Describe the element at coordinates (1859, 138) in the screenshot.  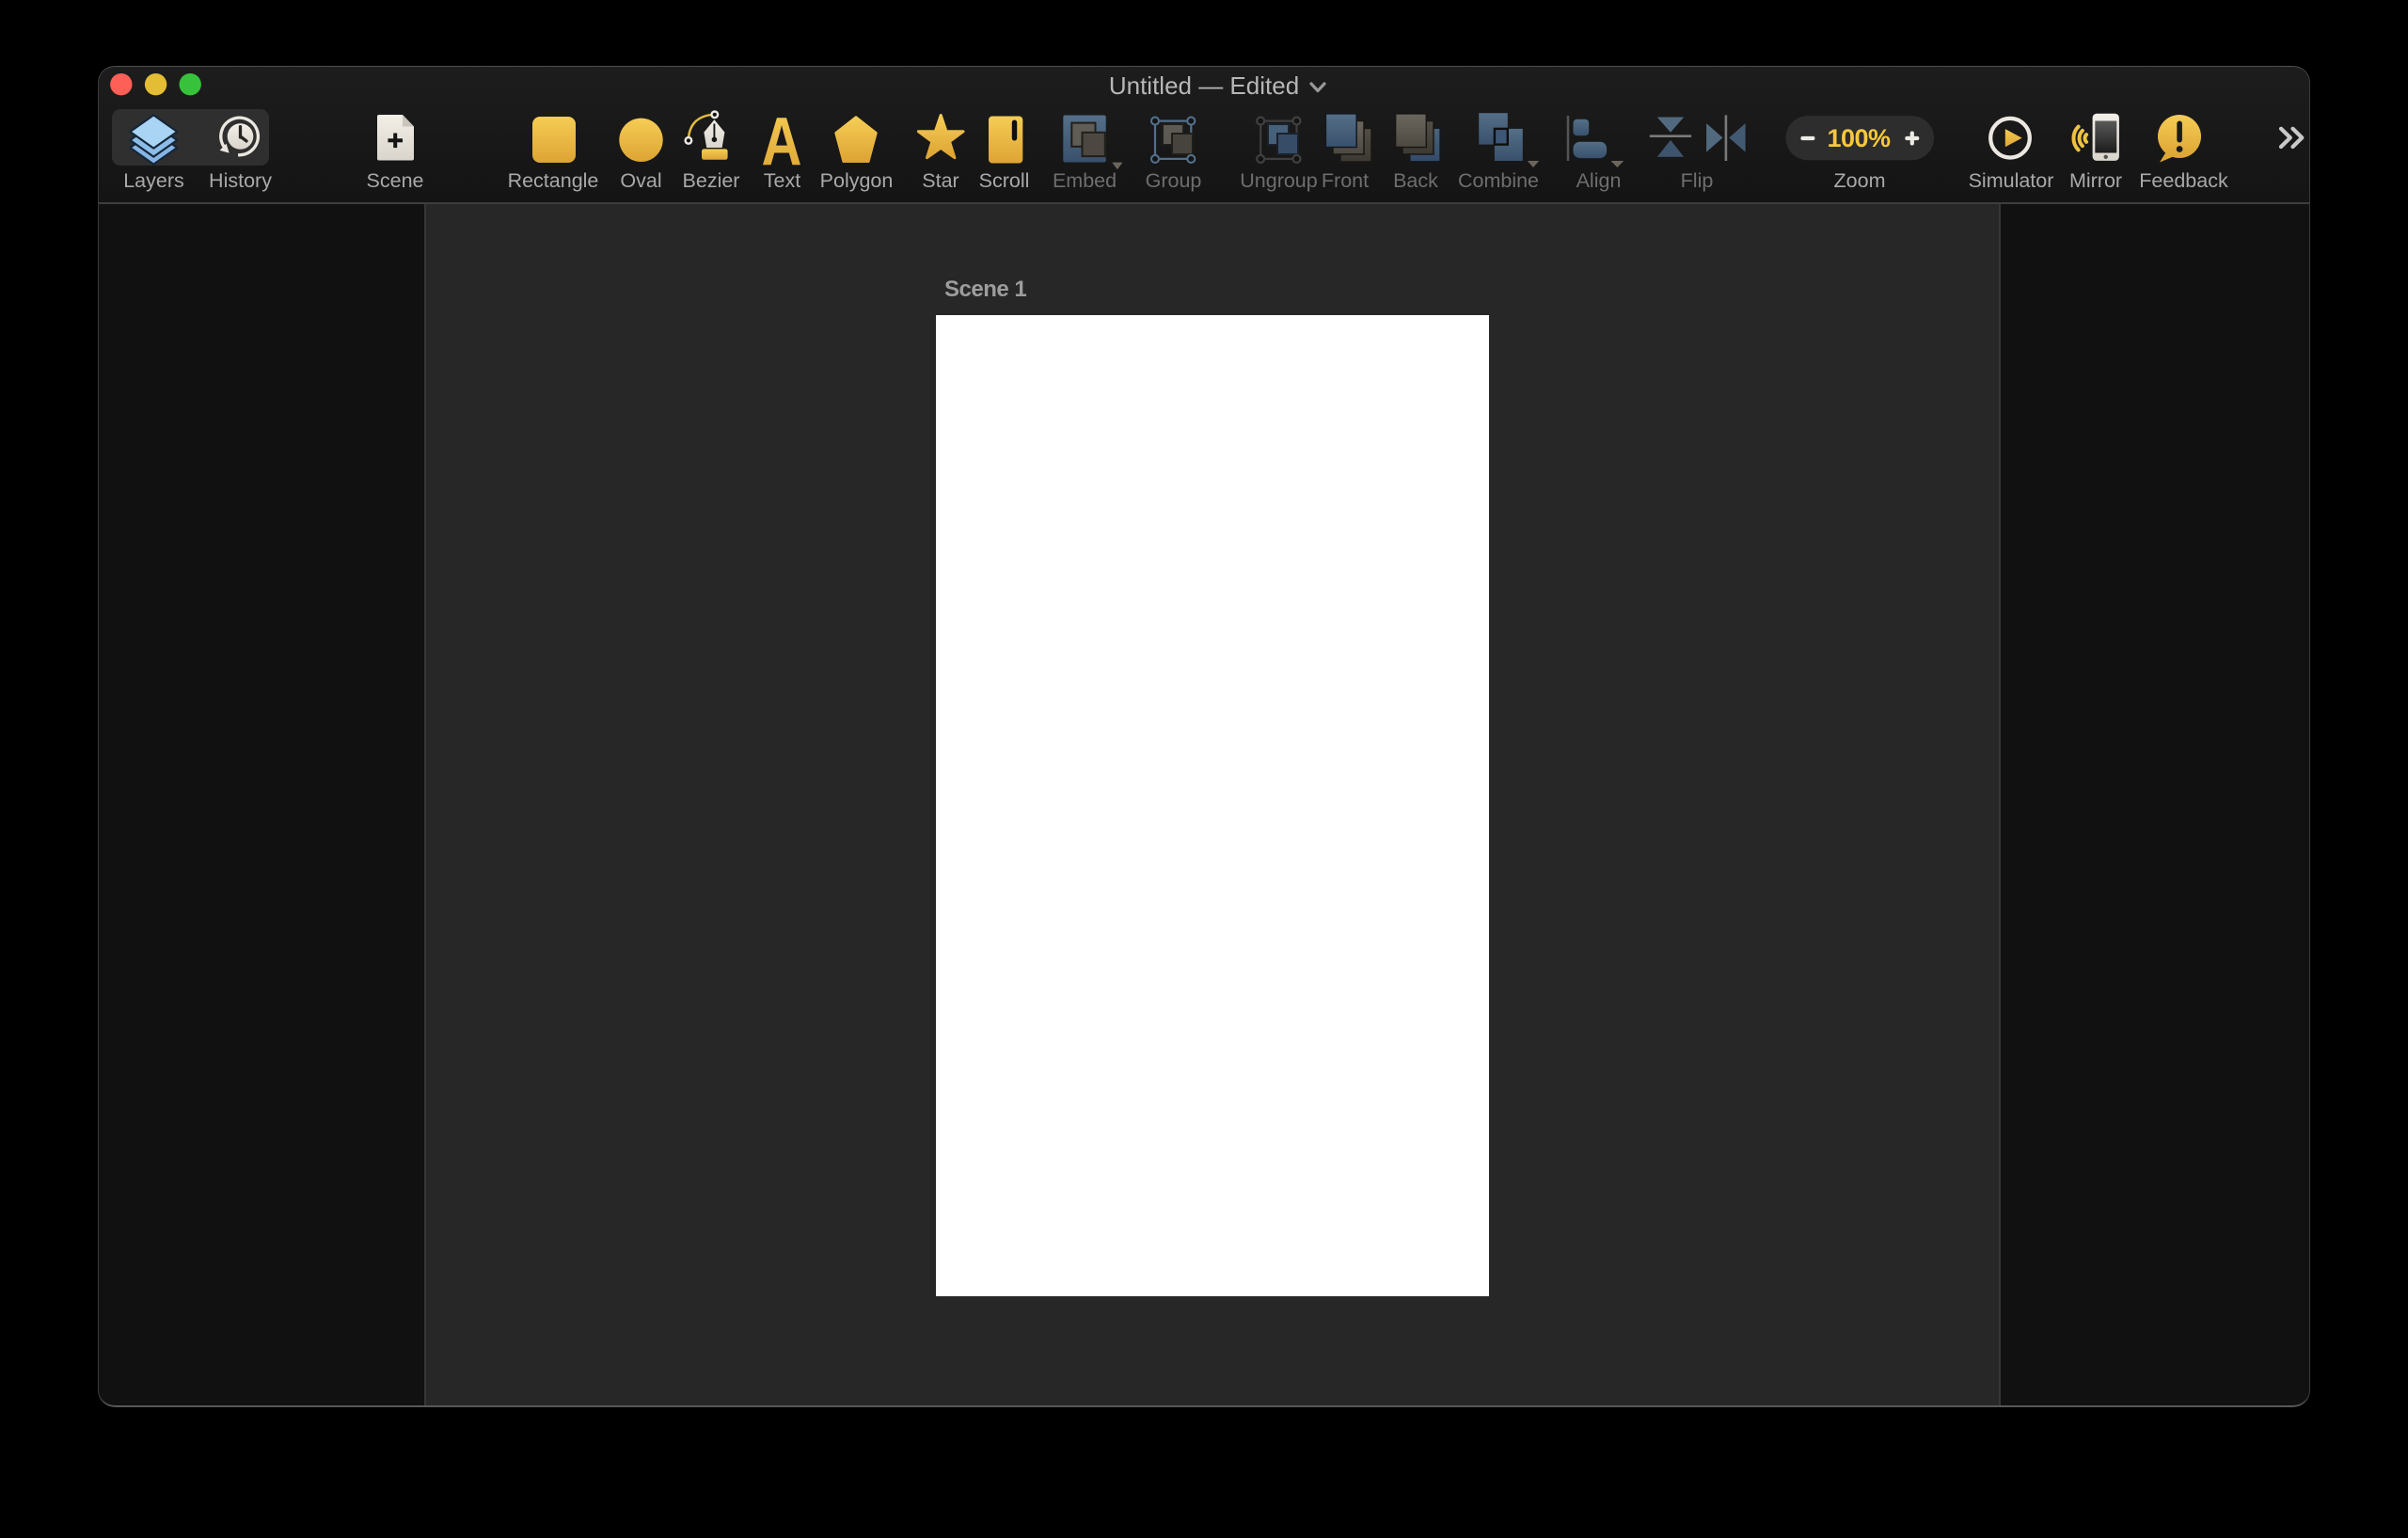
I see `svg-text: 100%` at that location.